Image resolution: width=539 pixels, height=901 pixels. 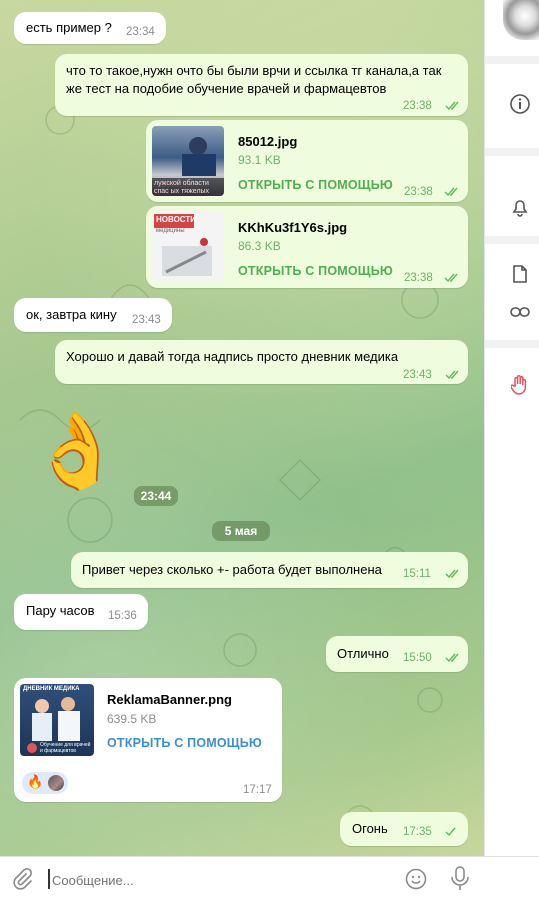 I want to click on right-sidebar, so click(x=511, y=428).